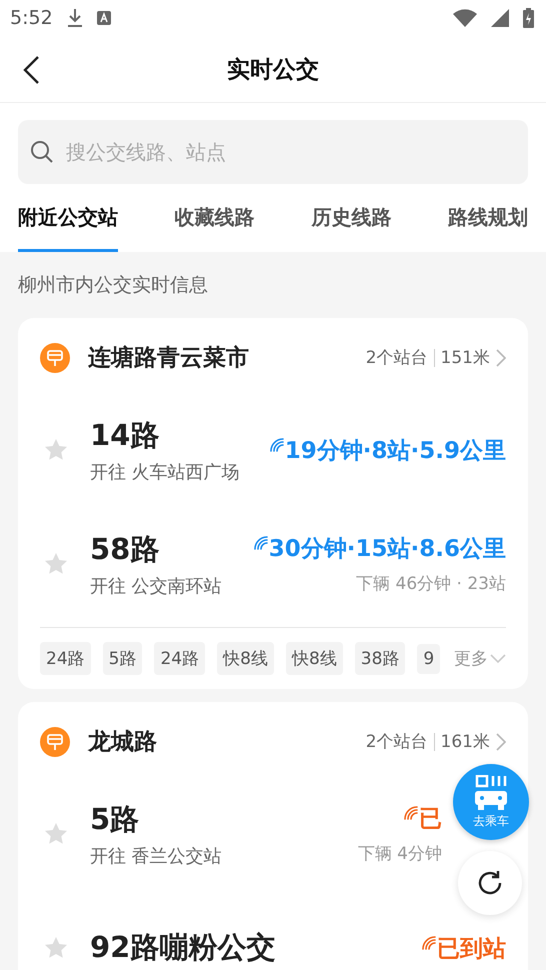  I want to click on bus-qr-icon, so click(491, 792).